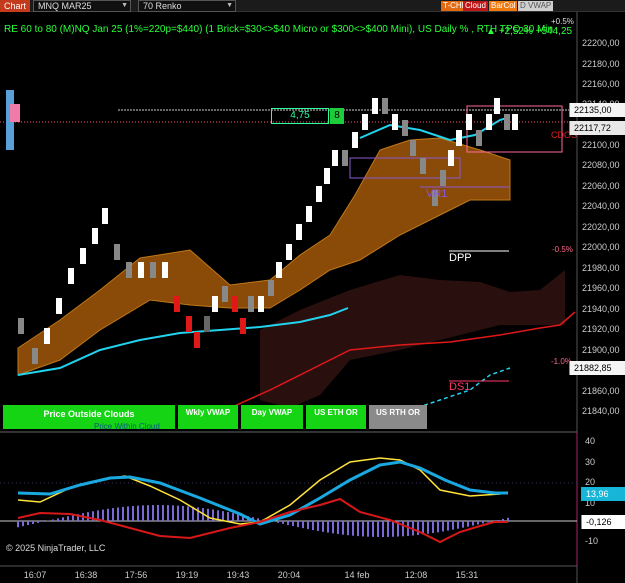 This screenshot has height=583, width=625. Describe the element at coordinates (208, 417) in the screenshot. I see `wkly-vwap-button: Wkly VWAP` at that location.